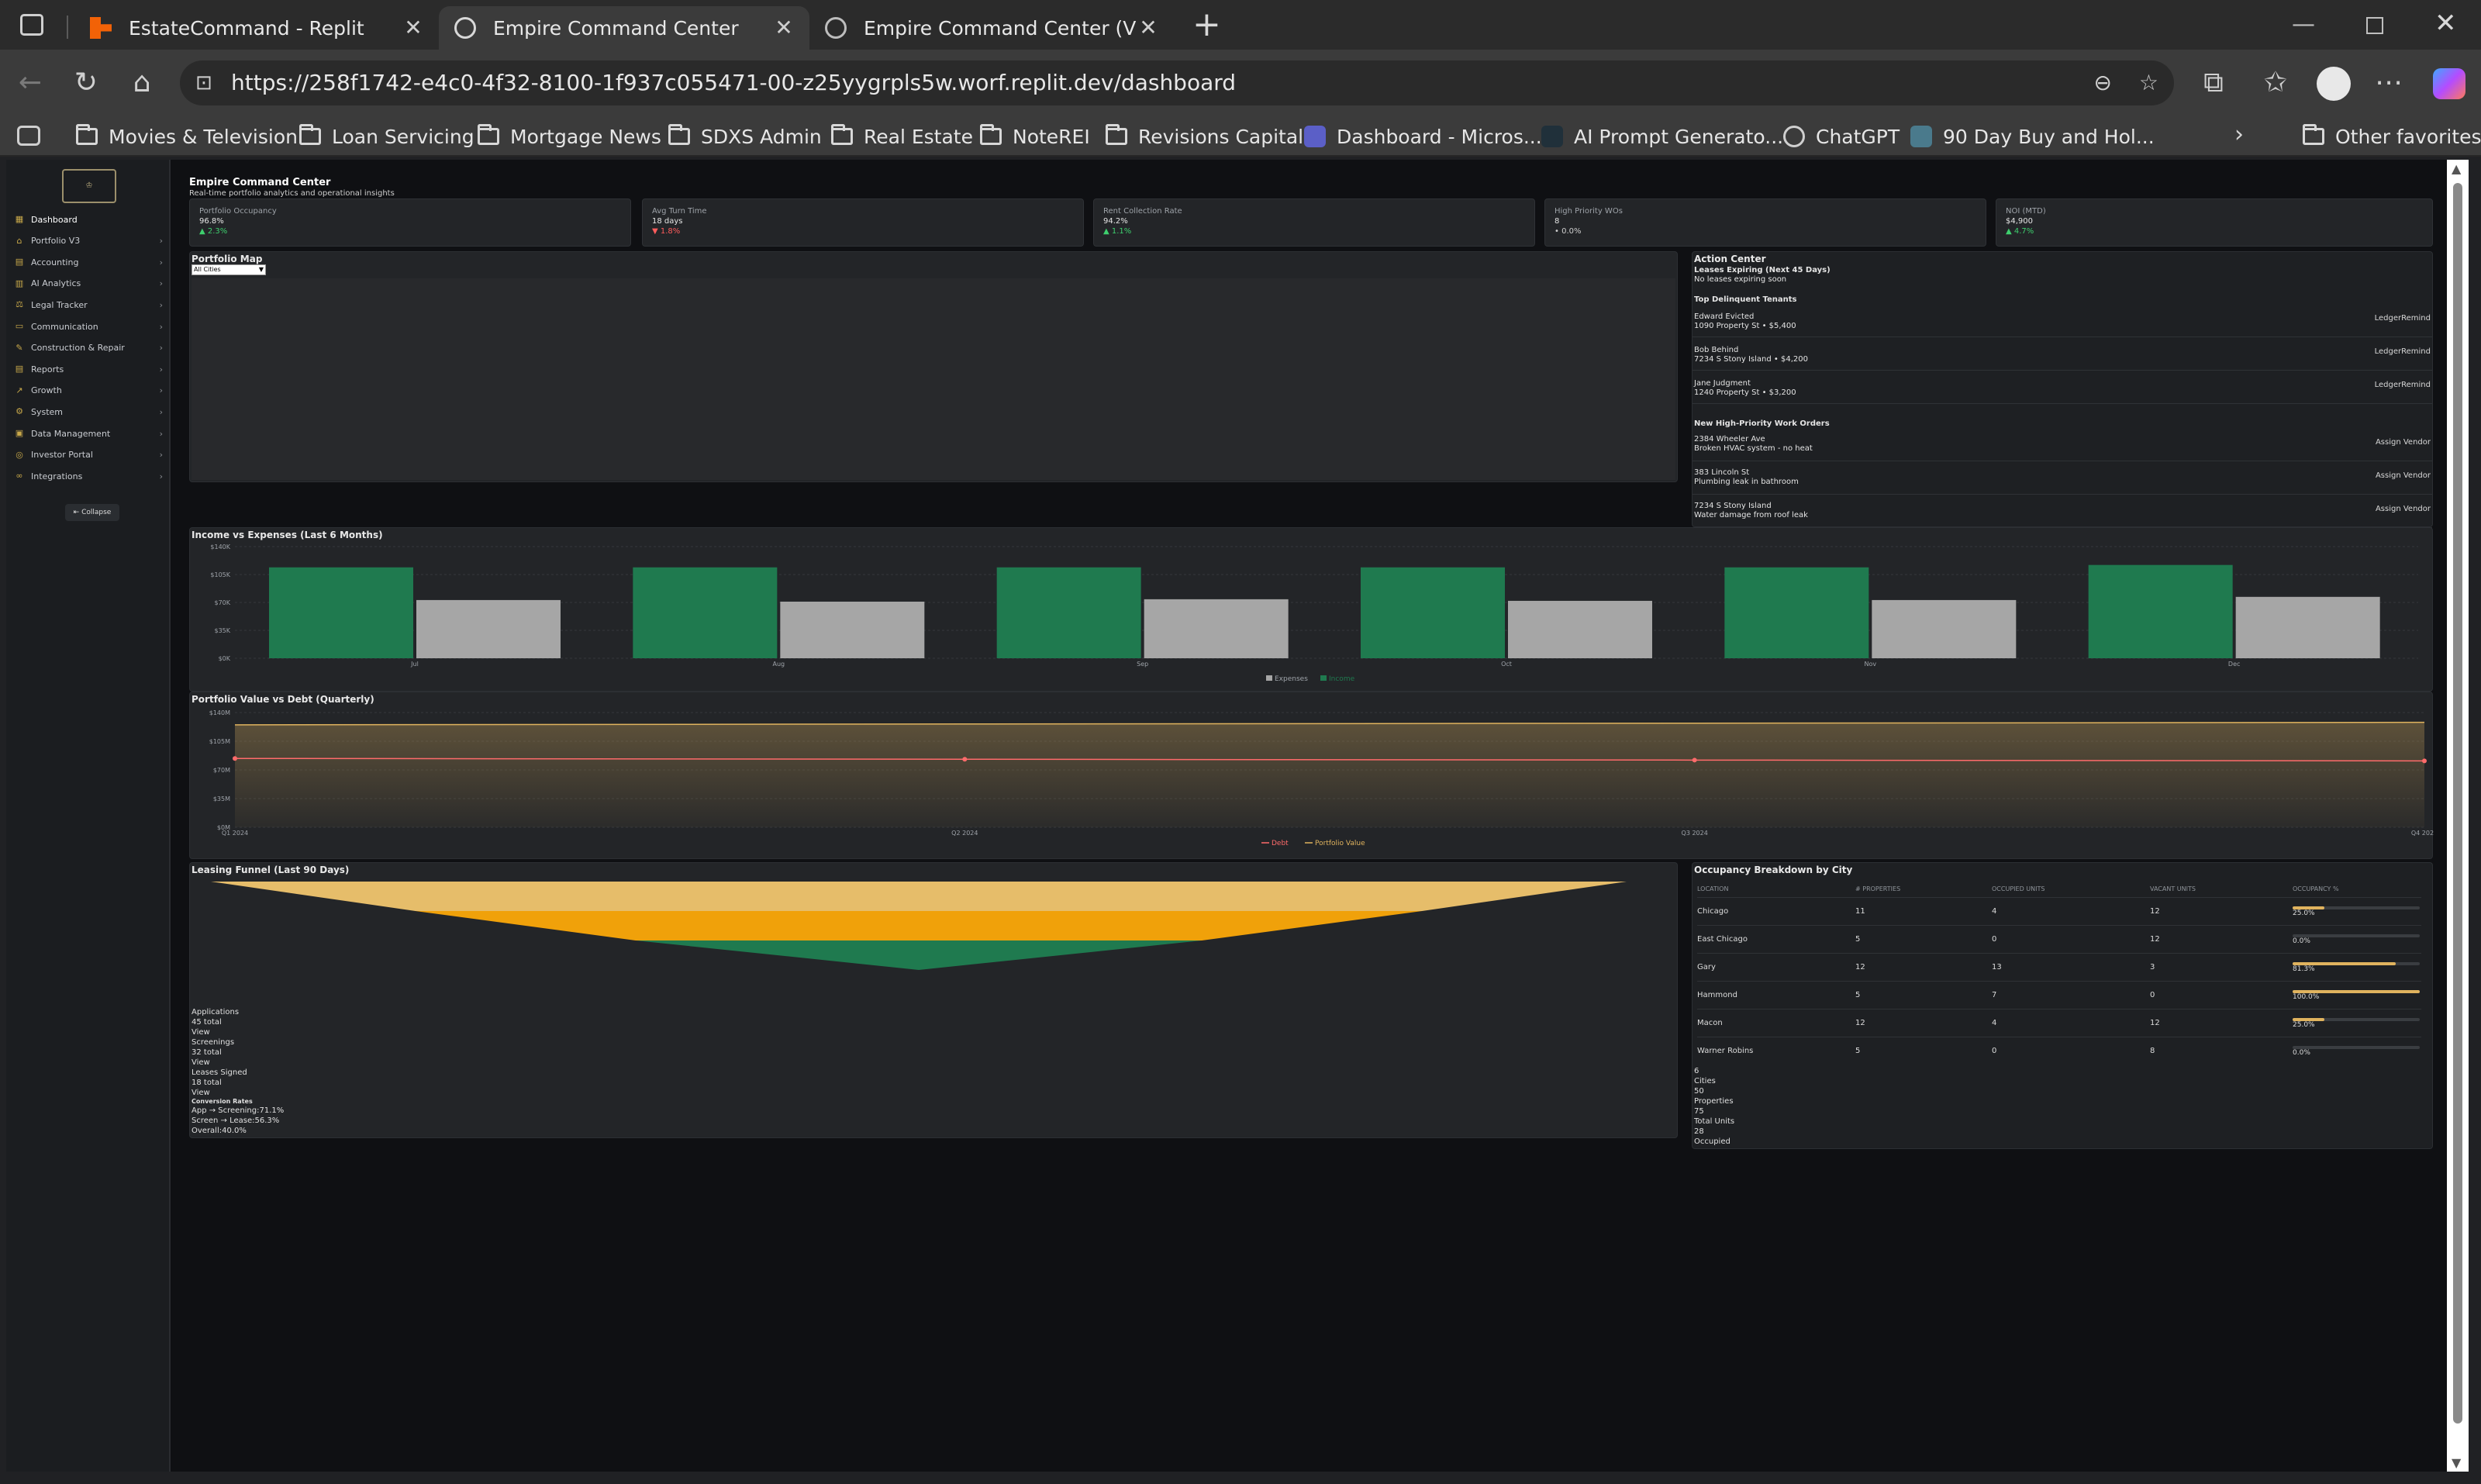 The image size is (2481, 1484). What do you see at coordinates (90, 391) in the screenshot?
I see `sidebar-item-growth: ↗ Growth ›` at bounding box center [90, 391].